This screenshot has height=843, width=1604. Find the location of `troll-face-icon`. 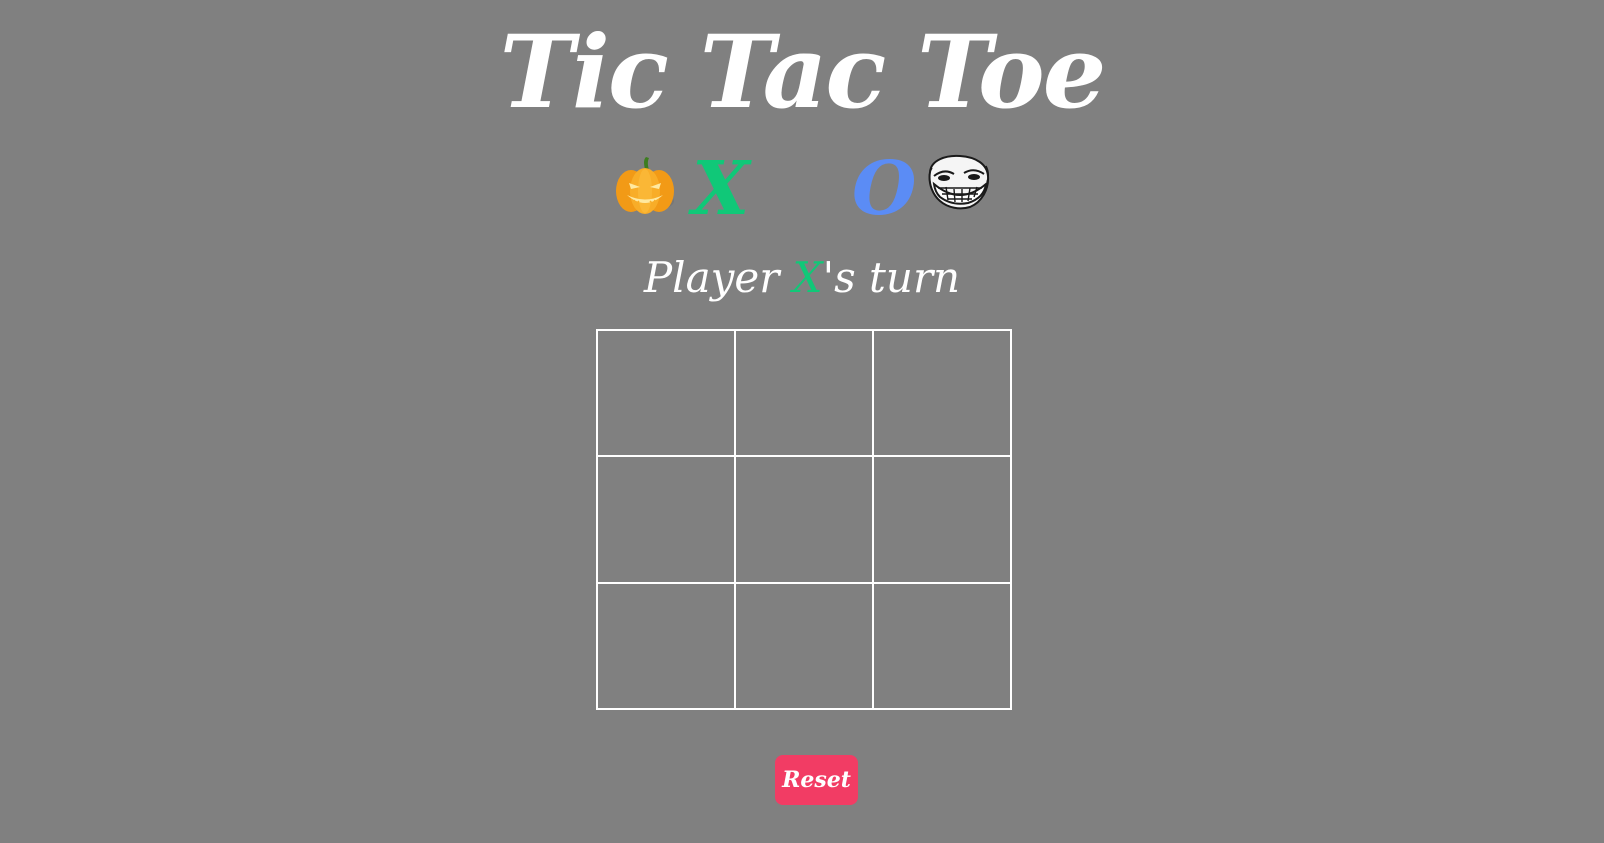

troll-face-icon is located at coordinates (957, 184).